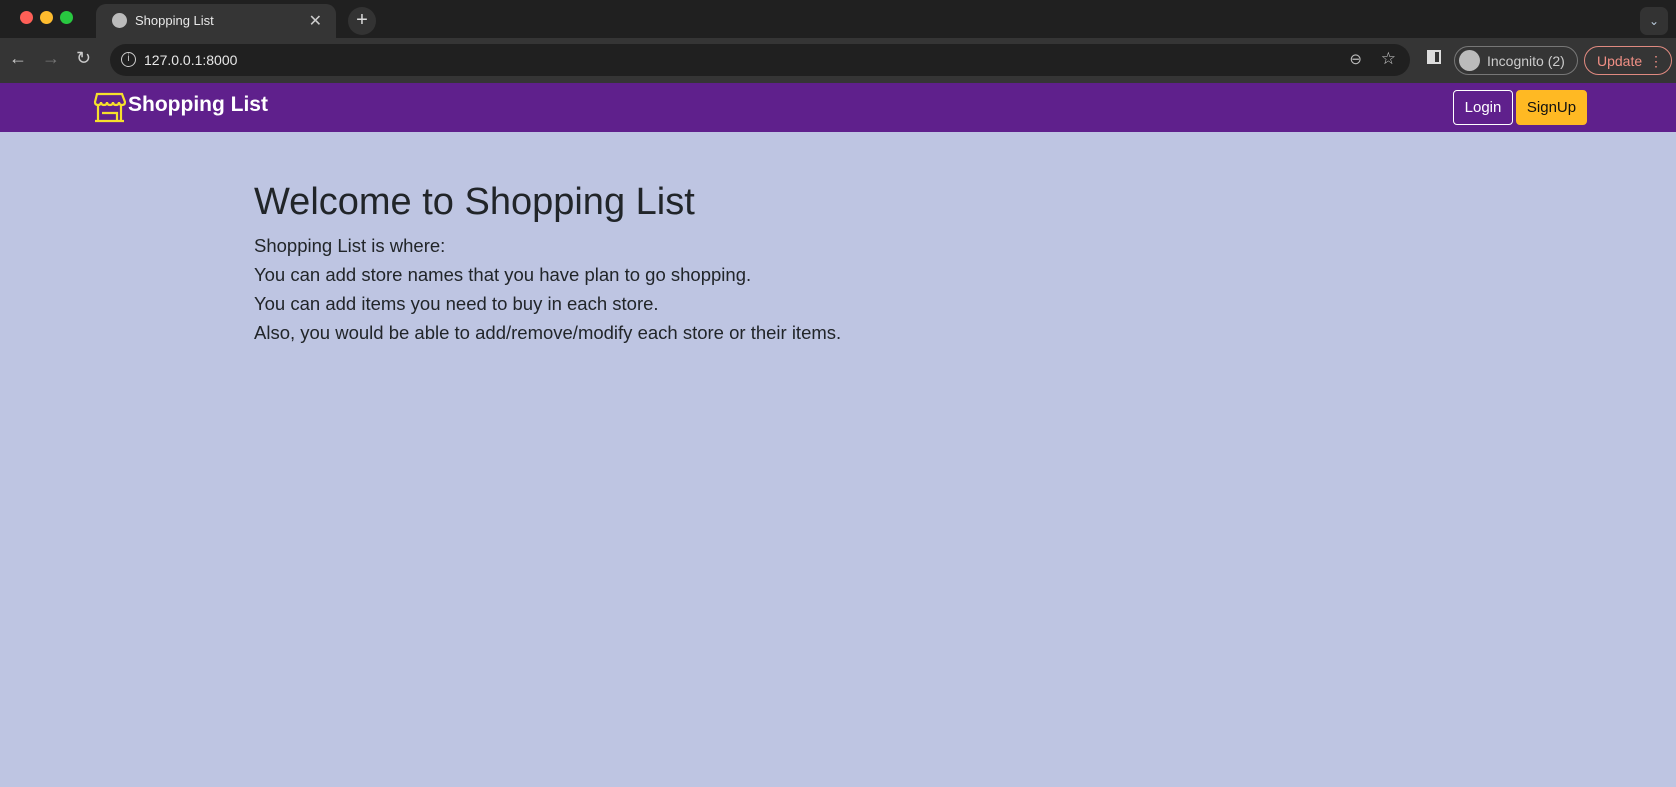 The image size is (1676, 787). Describe the element at coordinates (46, 17) in the screenshot. I see `minimize-window-button` at that location.